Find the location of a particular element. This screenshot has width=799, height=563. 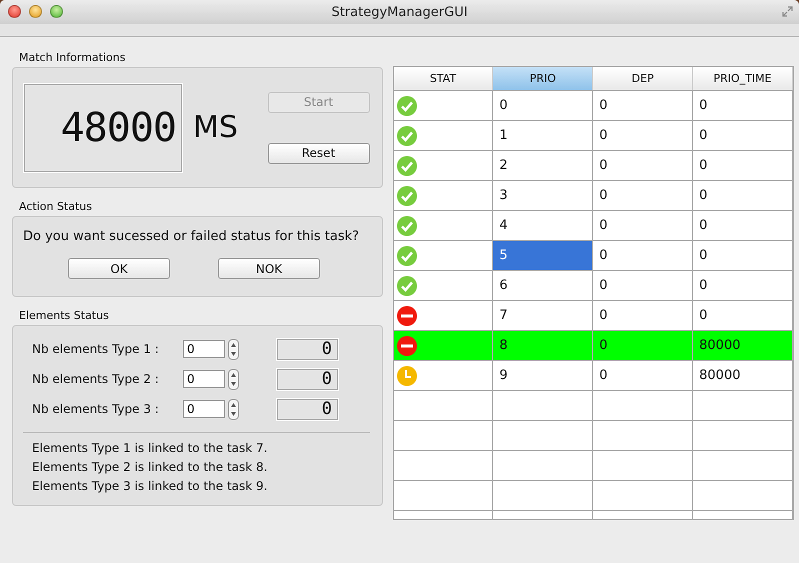

info-text: Elements Type 1 is linked to the task 7. is located at coordinates (150, 448).